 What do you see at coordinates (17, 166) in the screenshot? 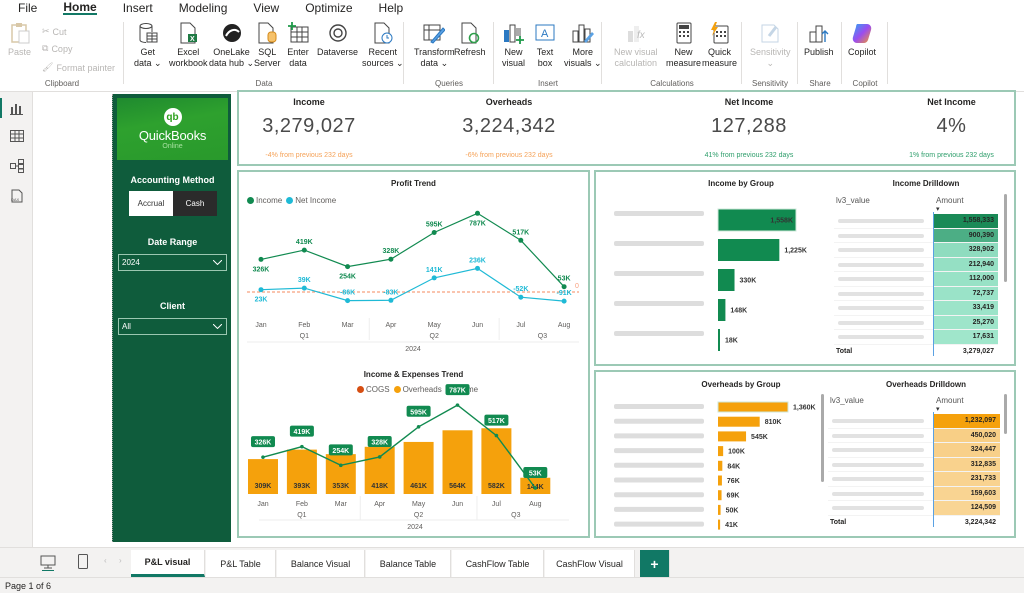
I see `model-view-button` at bounding box center [17, 166].